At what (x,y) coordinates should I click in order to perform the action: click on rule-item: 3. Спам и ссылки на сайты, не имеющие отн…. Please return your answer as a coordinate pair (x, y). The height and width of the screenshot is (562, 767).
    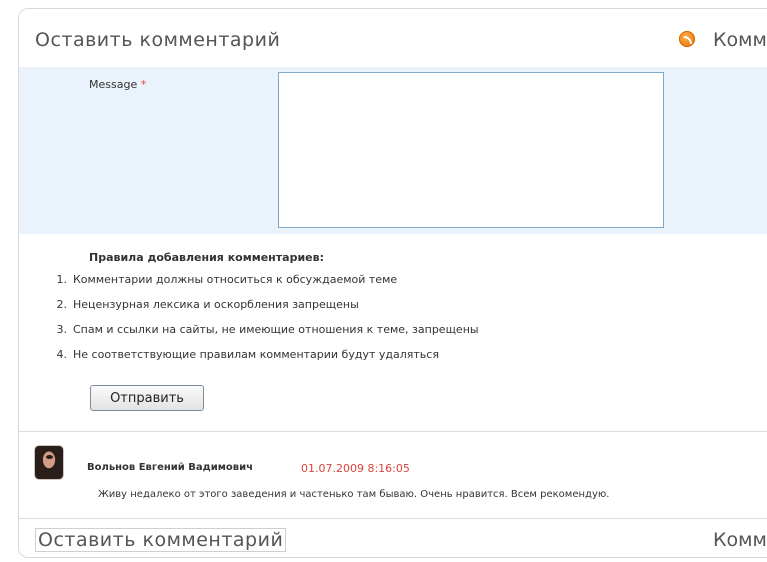
    Looking at the image, I should click on (267, 329).